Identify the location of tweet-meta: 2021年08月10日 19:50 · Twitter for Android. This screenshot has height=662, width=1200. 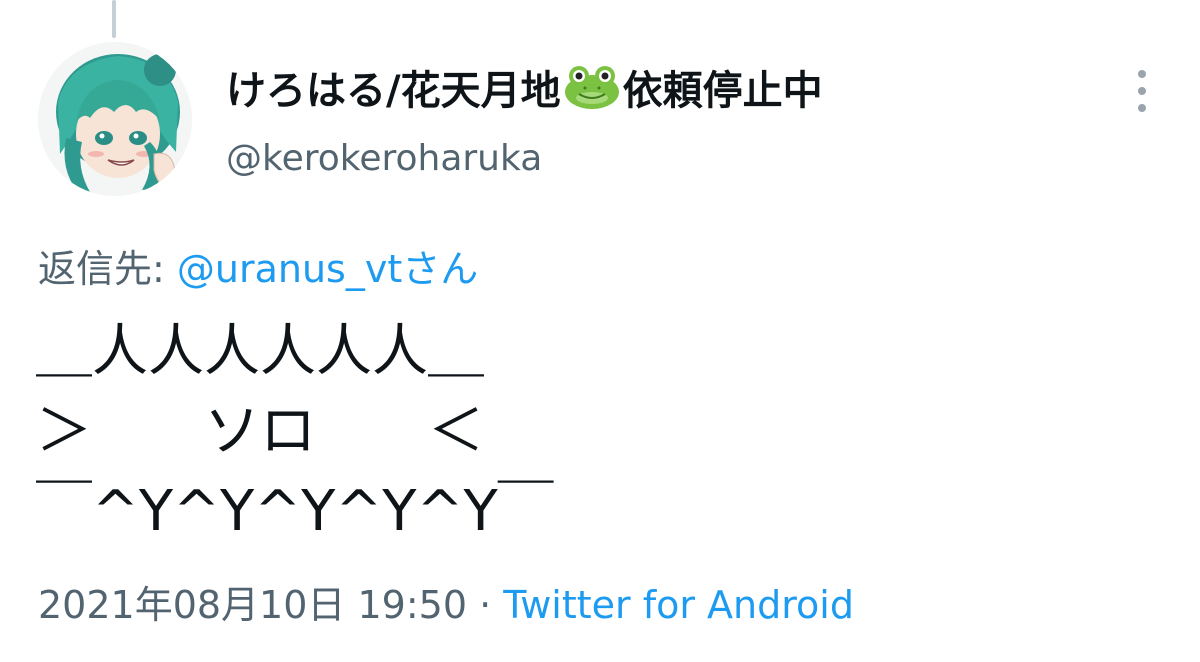
(446, 601).